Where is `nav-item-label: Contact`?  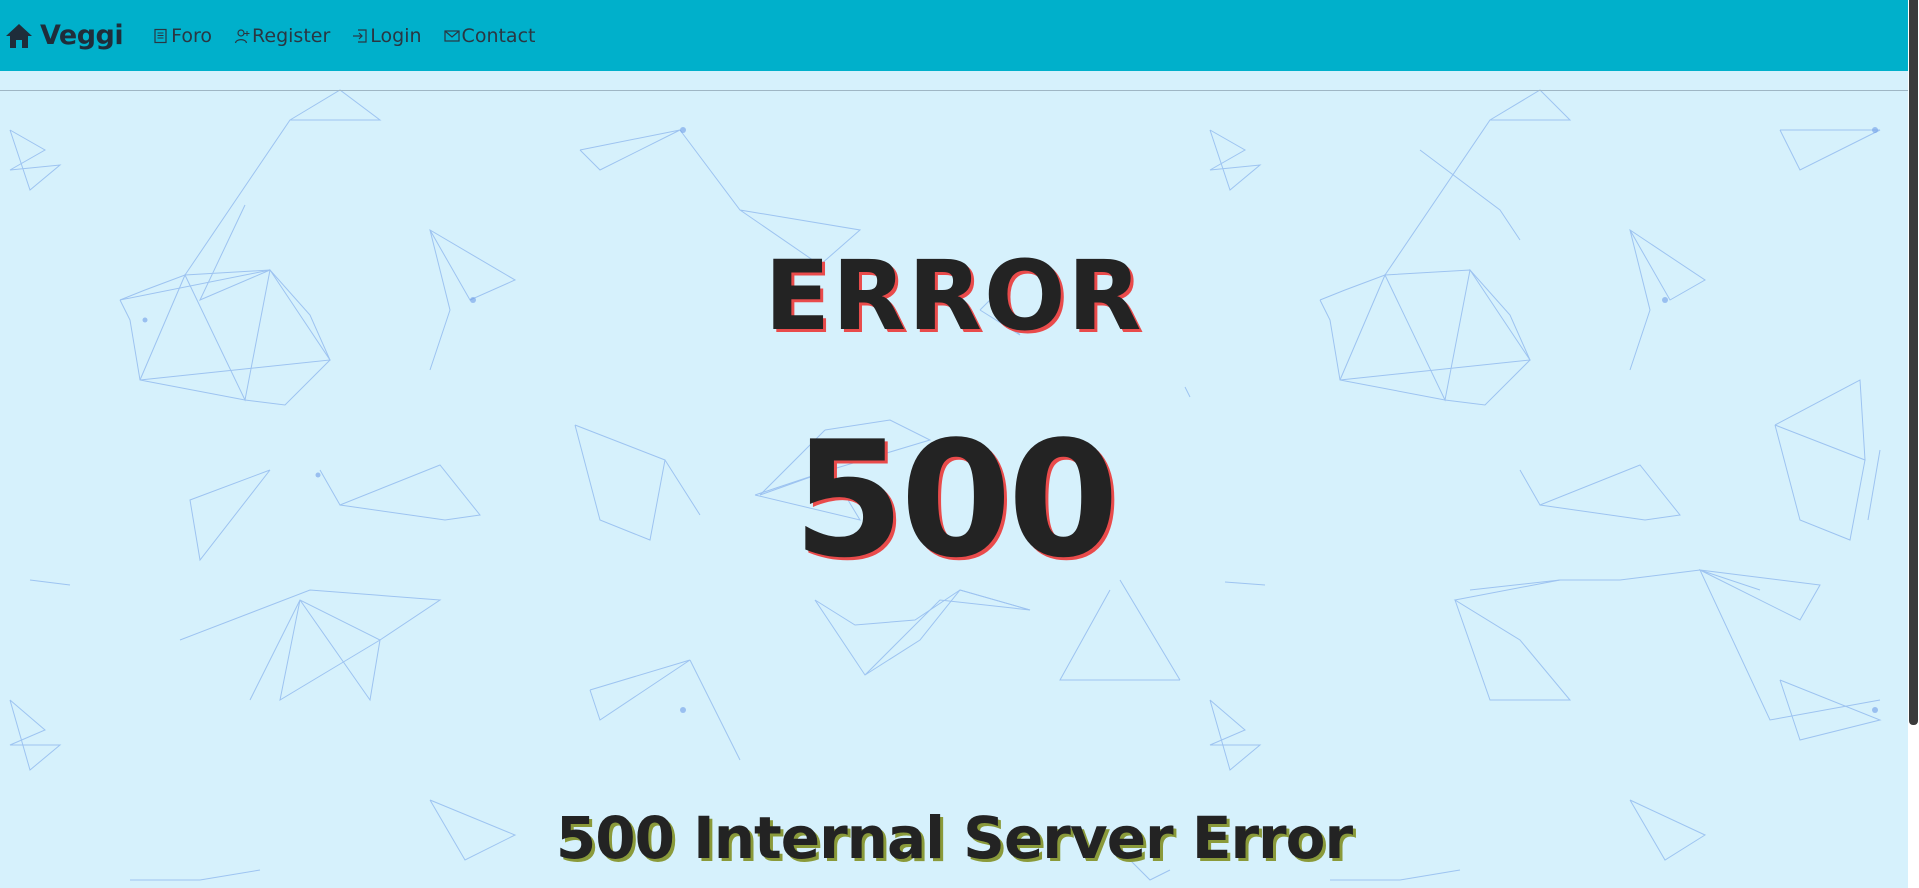 nav-item-label: Contact is located at coordinates (498, 35).